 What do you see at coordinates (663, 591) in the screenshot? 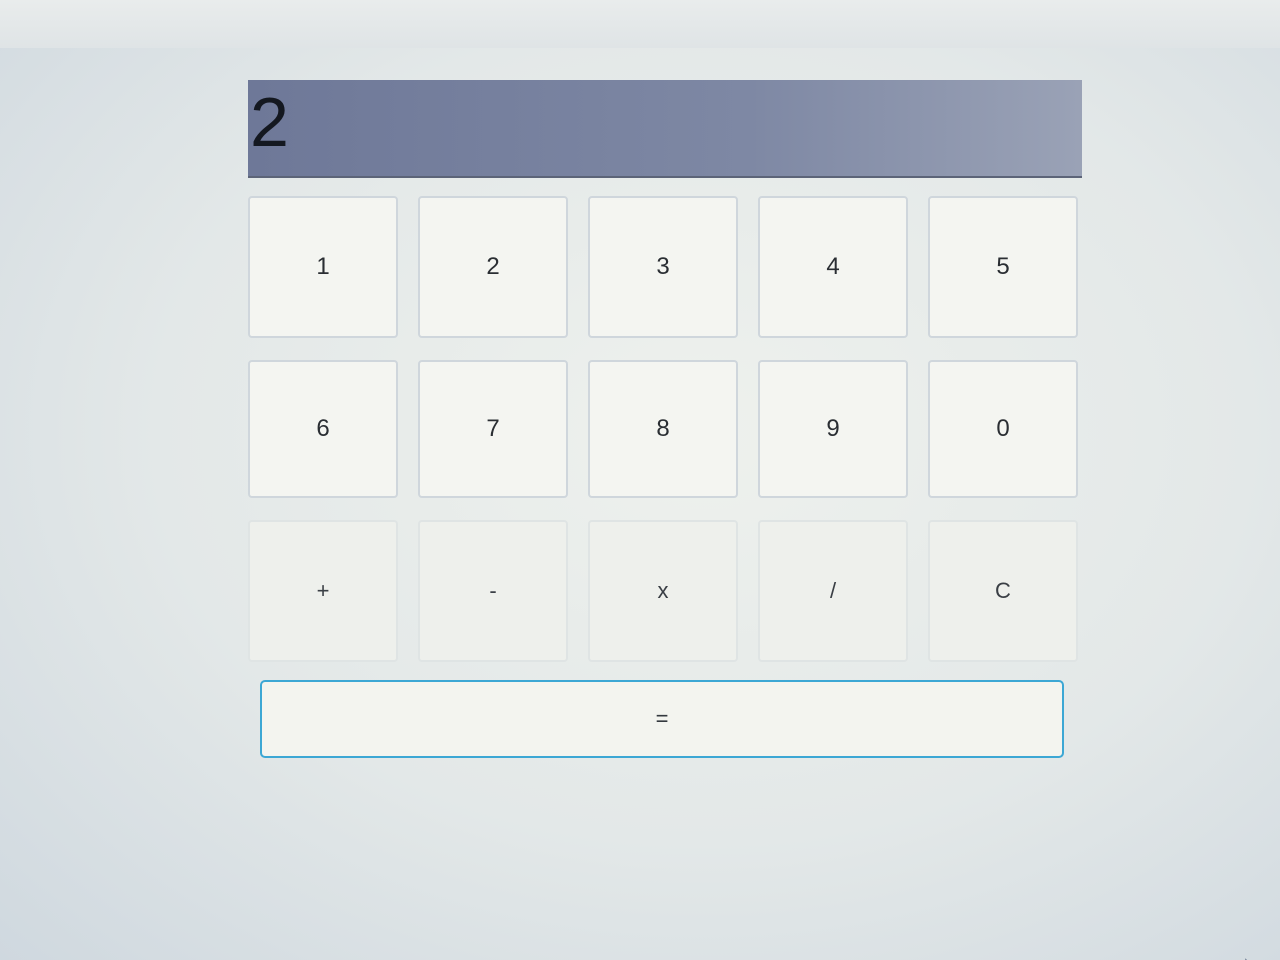
I see `multiply-button: x` at bounding box center [663, 591].